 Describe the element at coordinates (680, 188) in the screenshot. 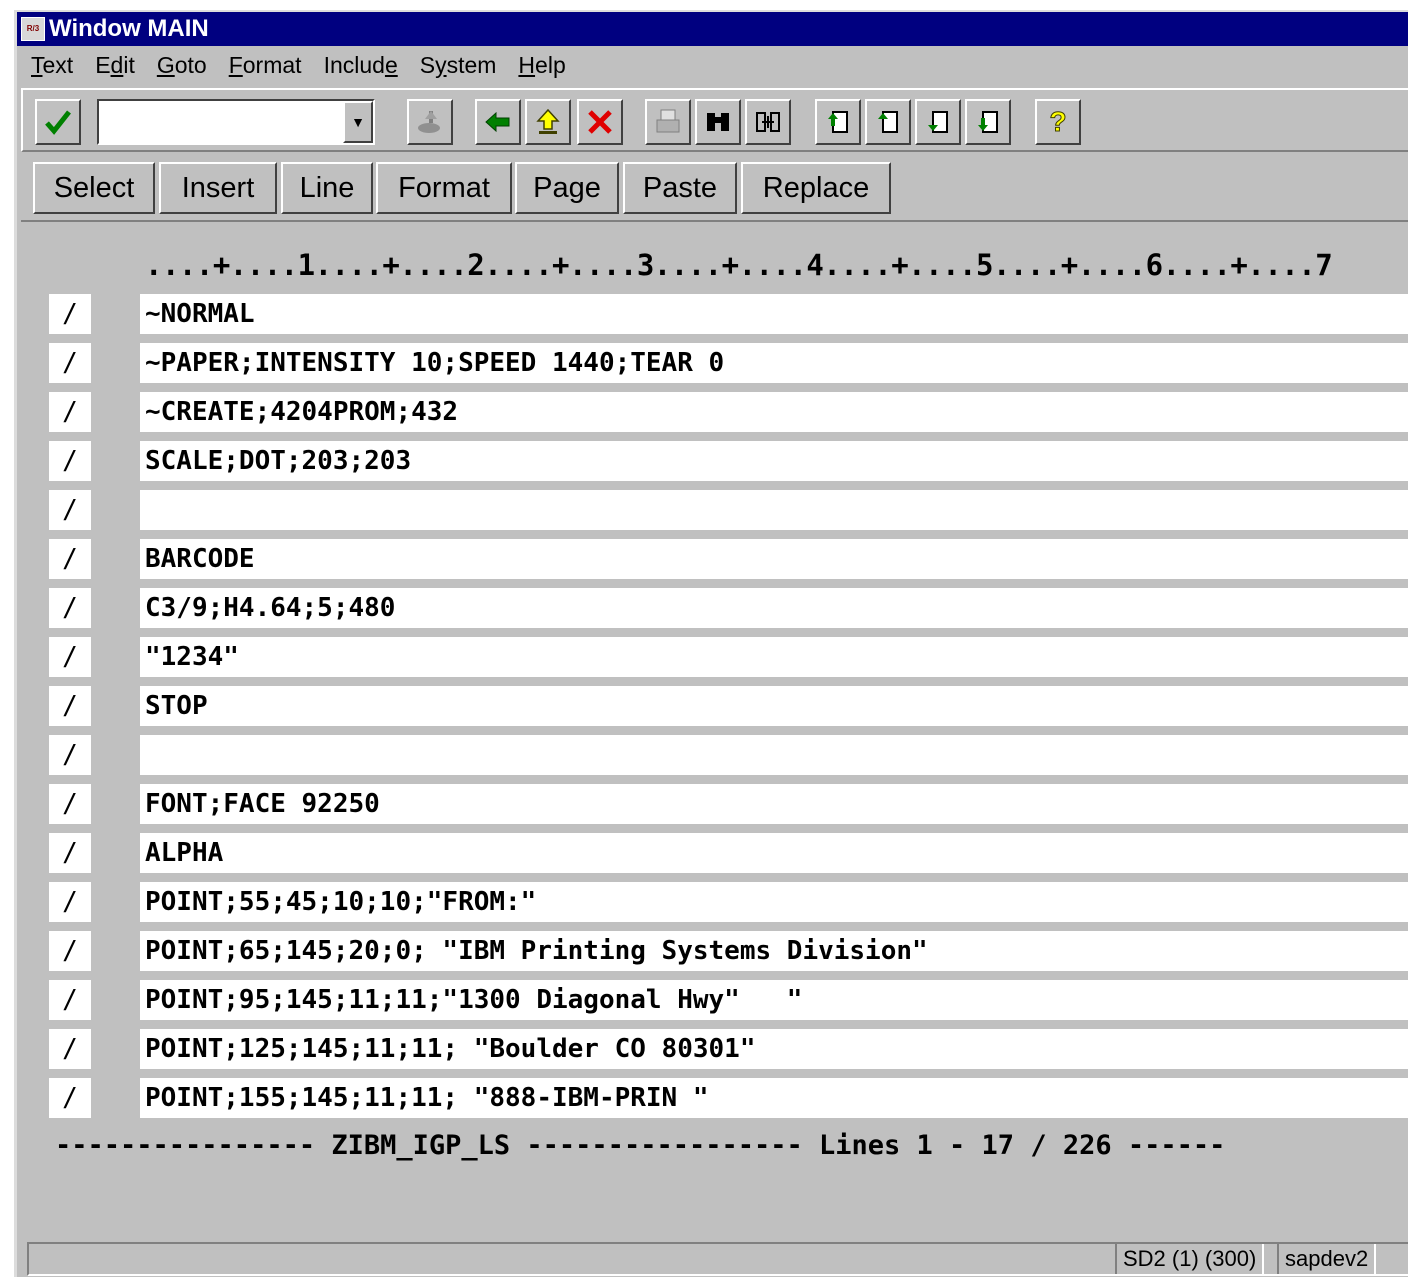

I see `paste-button: Paste` at that location.